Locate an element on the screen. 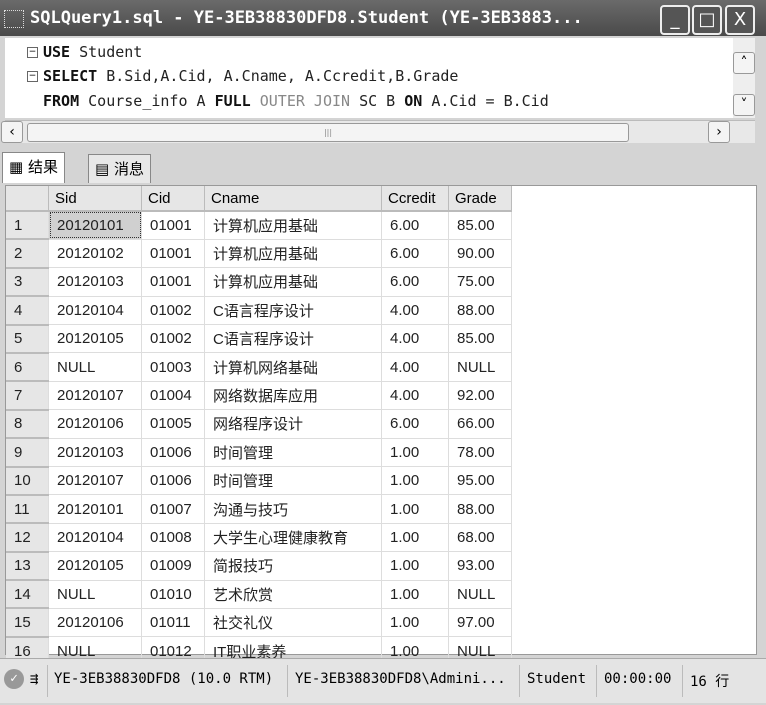  cell-grade: NULL is located at coordinates (480, 594).